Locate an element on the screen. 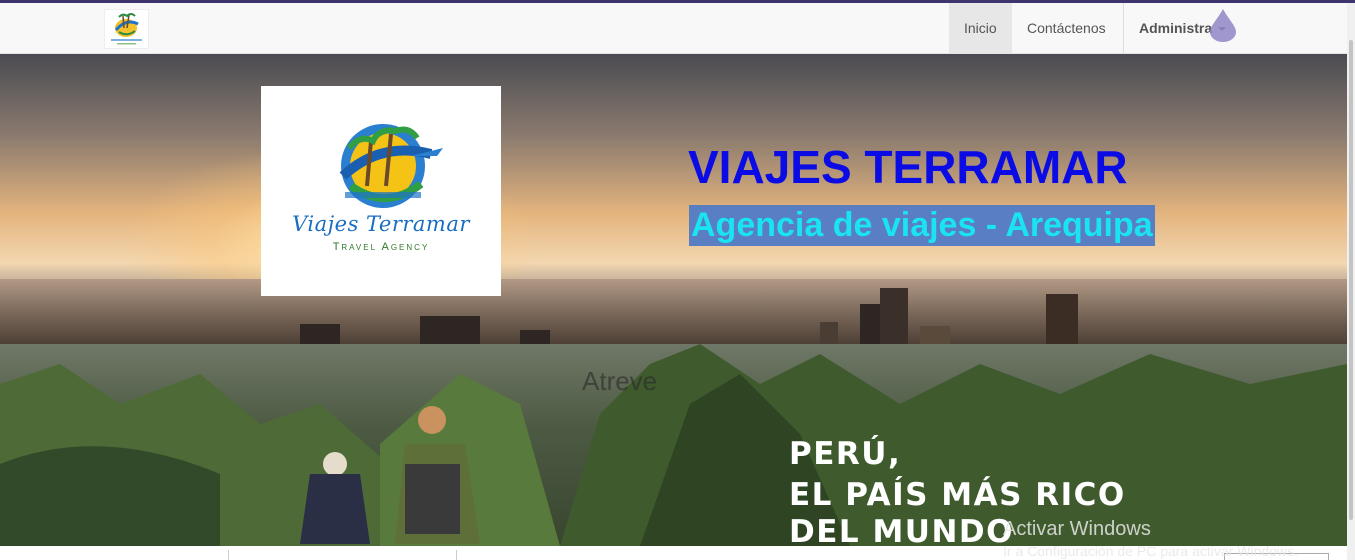 The height and width of the screenshot is (560, 1355). hero-logo: Viajes Terramar Travel Agency is located at coordinates (381, 191).